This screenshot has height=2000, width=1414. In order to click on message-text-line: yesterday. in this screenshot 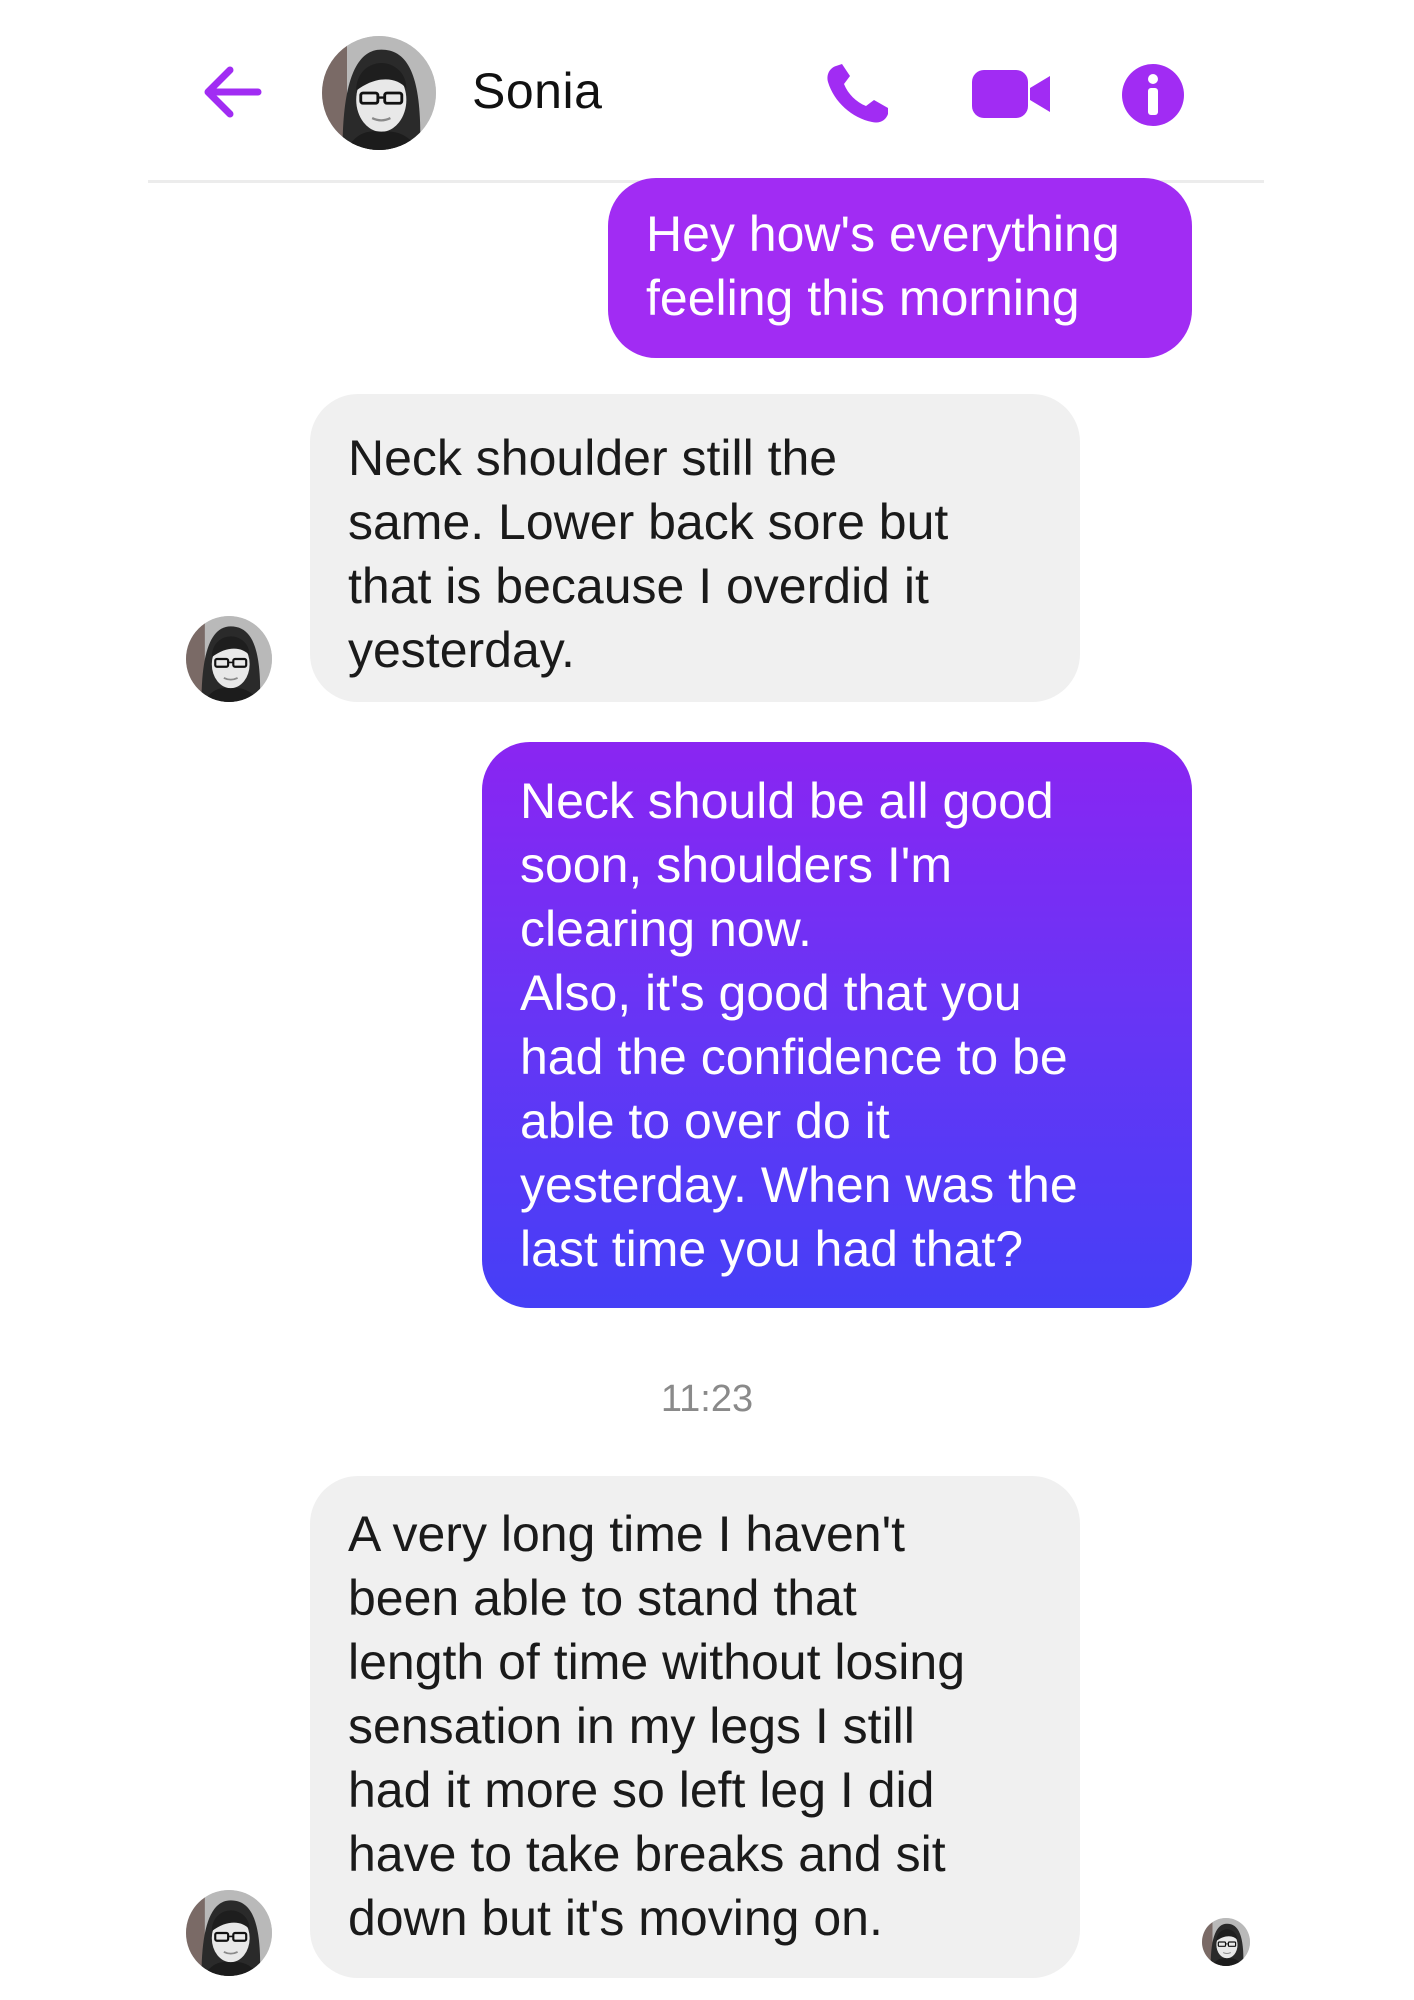, I will do `click(461, 650)`.